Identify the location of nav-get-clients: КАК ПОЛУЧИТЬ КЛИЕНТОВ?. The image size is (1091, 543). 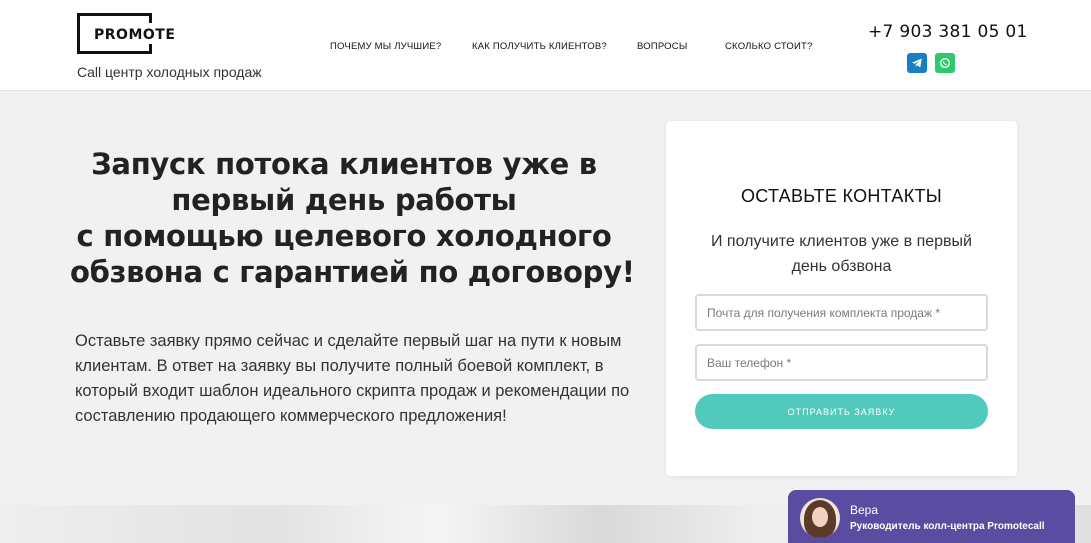
(539, 46).